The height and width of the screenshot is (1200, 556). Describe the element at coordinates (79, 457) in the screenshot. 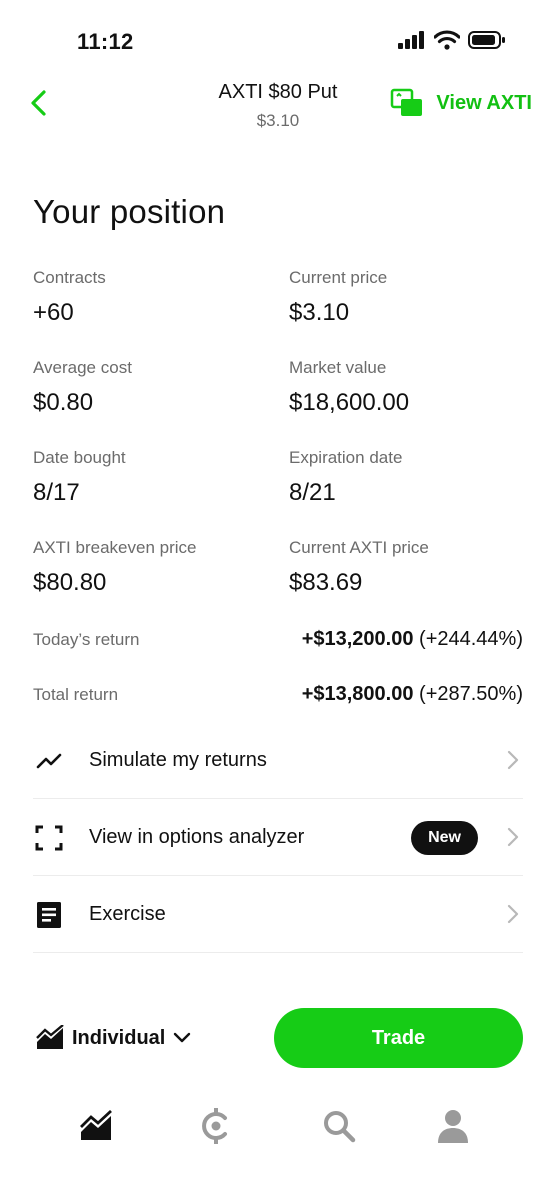

I see `stat-label: Date bought` at that location.